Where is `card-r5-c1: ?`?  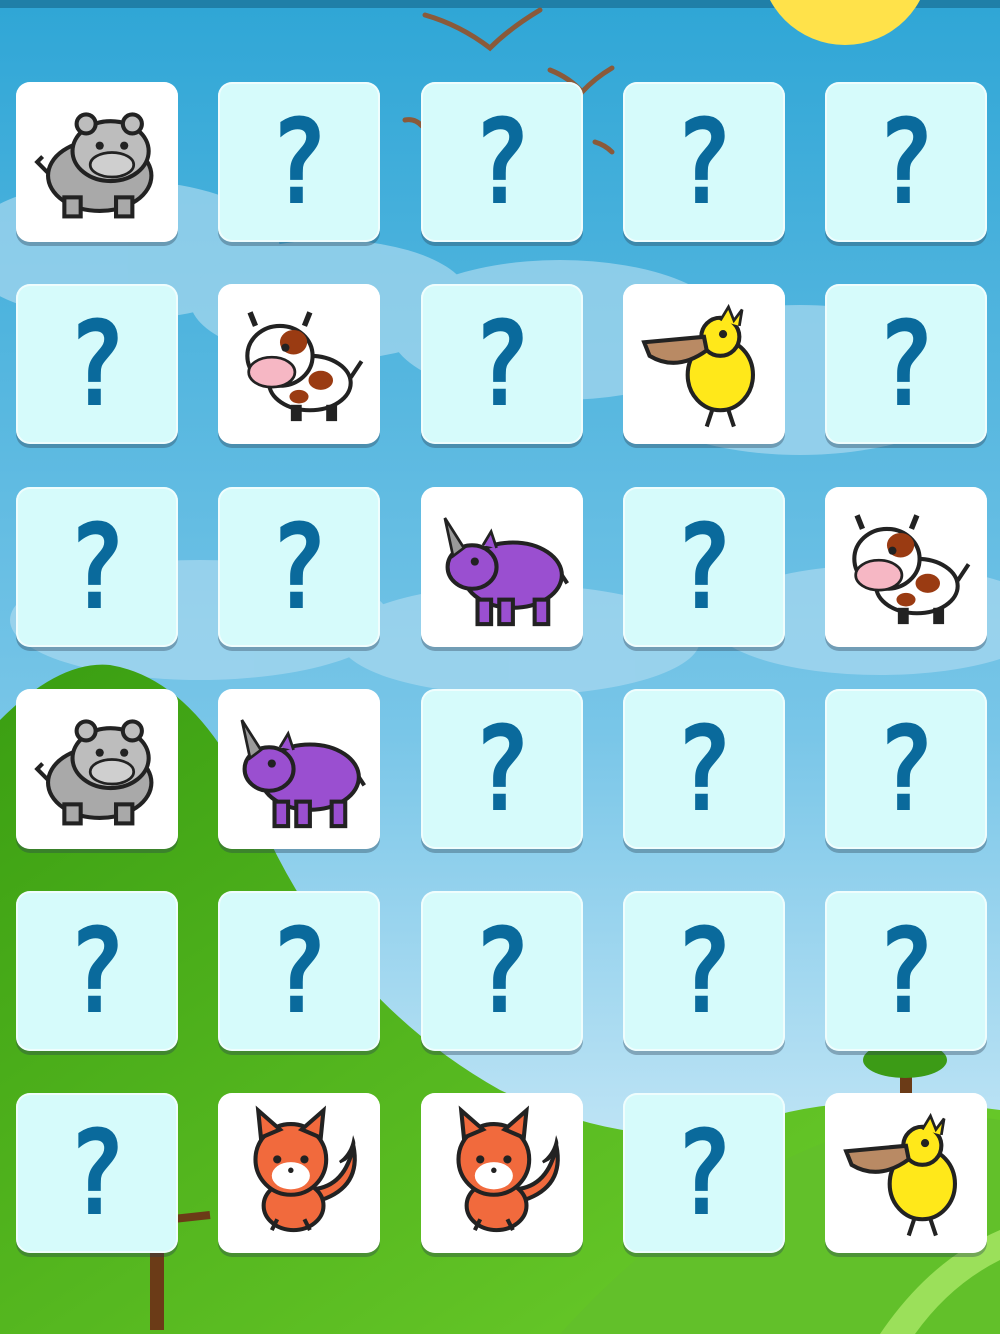 card-r5-c1: ? is located at coordinates (97, 971).